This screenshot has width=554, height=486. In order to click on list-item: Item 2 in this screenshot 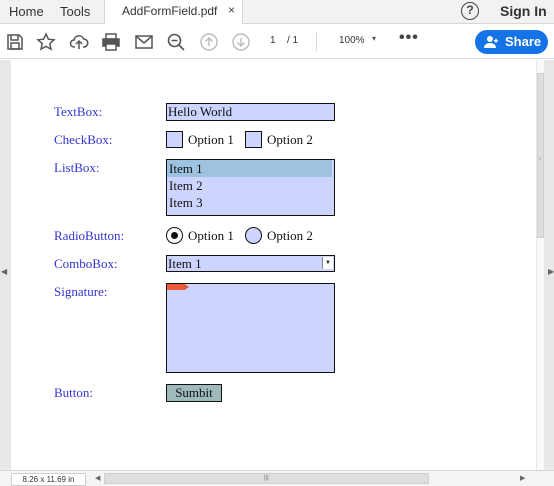, I will do `click(249, 185)`.